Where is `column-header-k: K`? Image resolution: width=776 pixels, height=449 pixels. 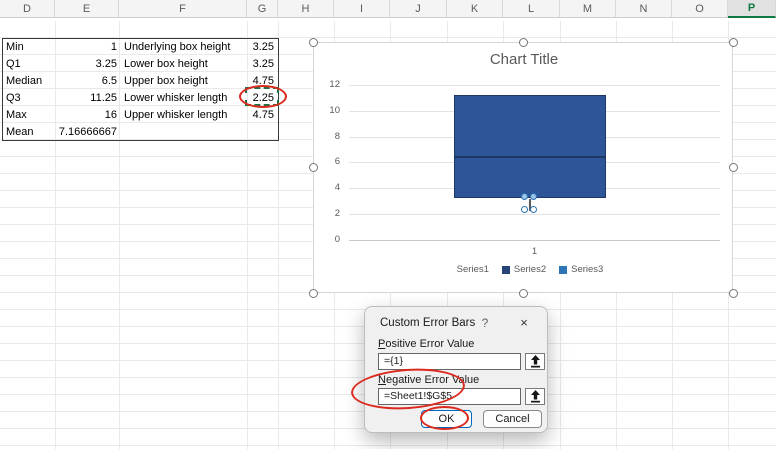
column-header-k: K is located at coordinates (475, 9).